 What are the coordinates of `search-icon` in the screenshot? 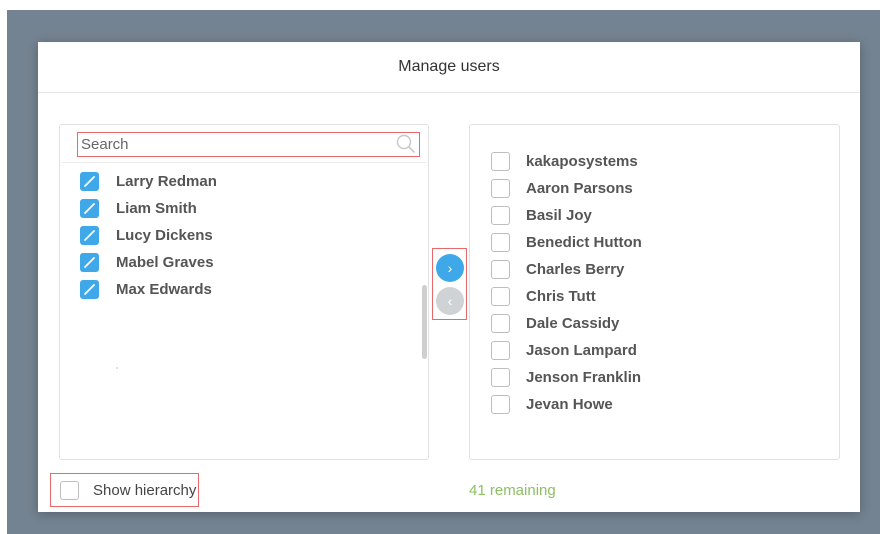 It's located at (406, 144).